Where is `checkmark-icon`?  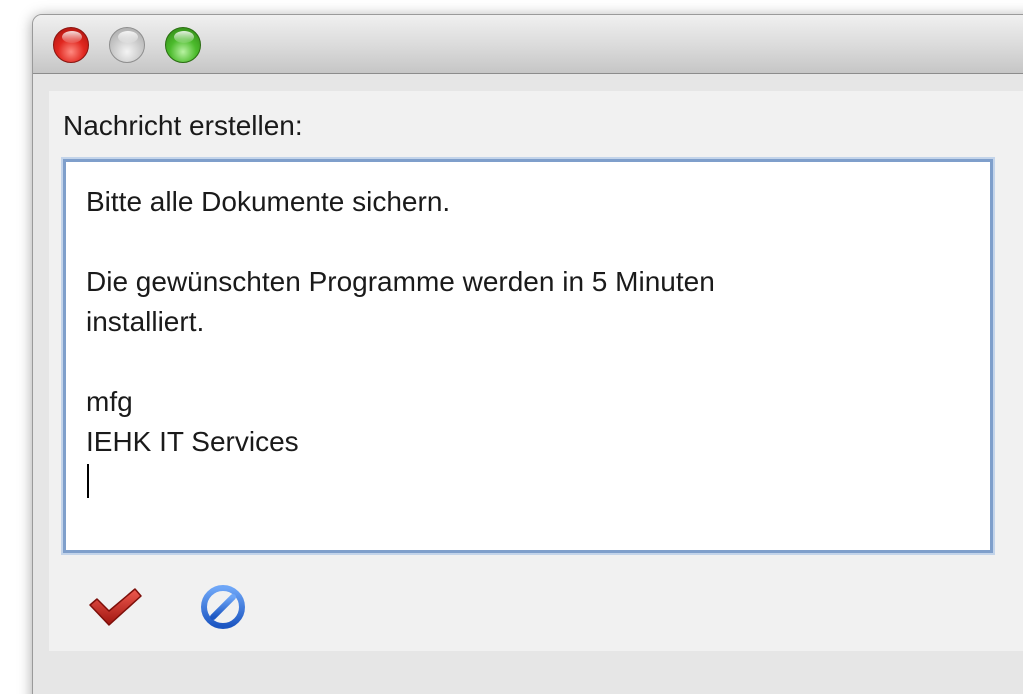 checkmark-icon is located at coordinates (115, 607).